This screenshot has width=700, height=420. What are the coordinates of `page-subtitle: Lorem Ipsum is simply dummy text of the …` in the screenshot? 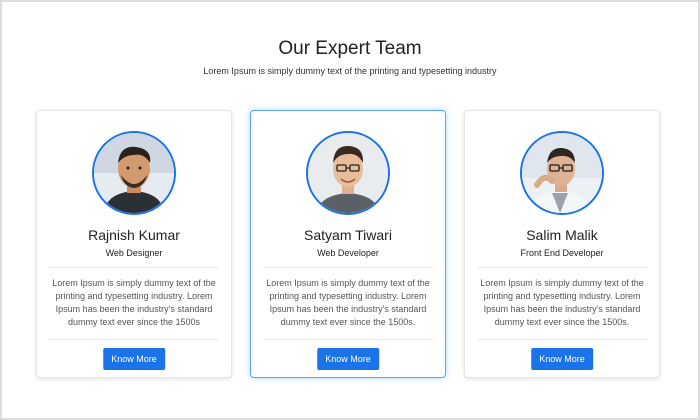 It's located at (350, 71).